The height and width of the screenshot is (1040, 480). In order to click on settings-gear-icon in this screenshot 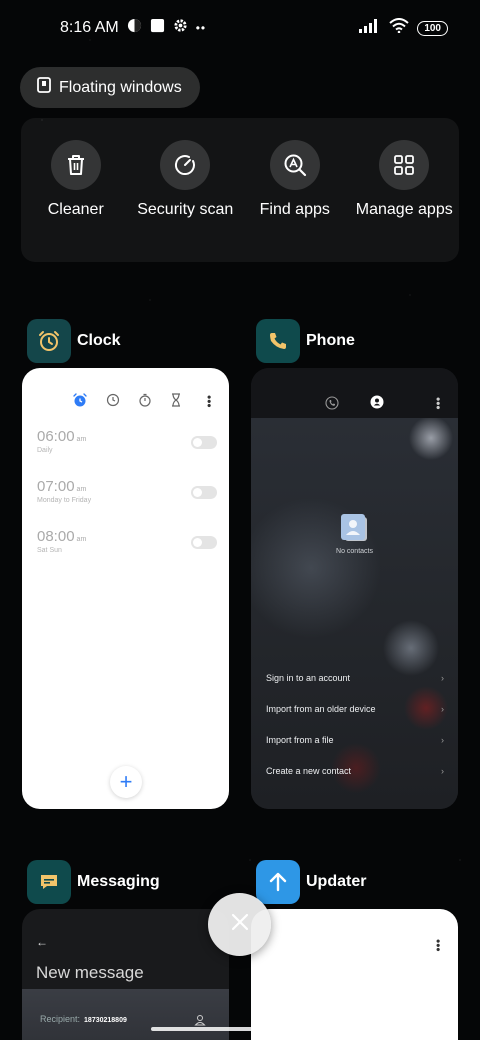, I will do `click(180, 28)`.